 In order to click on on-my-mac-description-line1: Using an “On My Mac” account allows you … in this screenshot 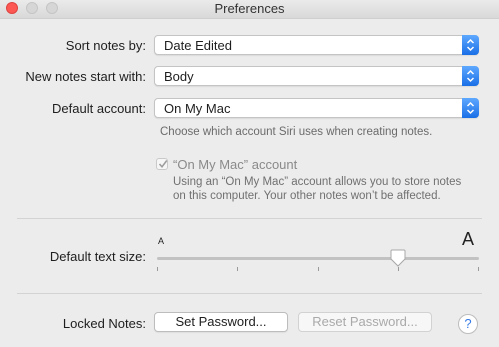, I will do `click(317, 182)`.